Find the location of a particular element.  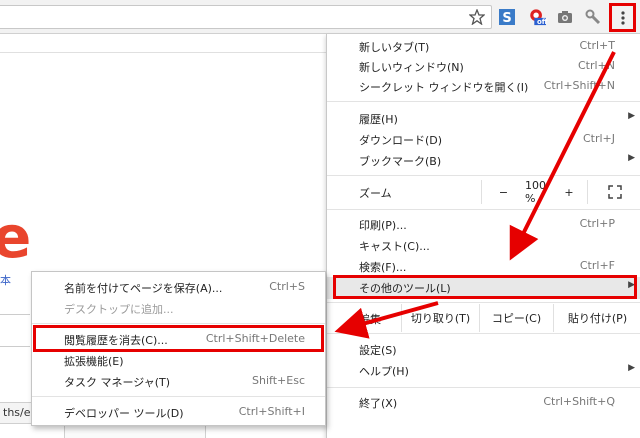

arrow-to-more-tools is located at coordinates (562, 156).